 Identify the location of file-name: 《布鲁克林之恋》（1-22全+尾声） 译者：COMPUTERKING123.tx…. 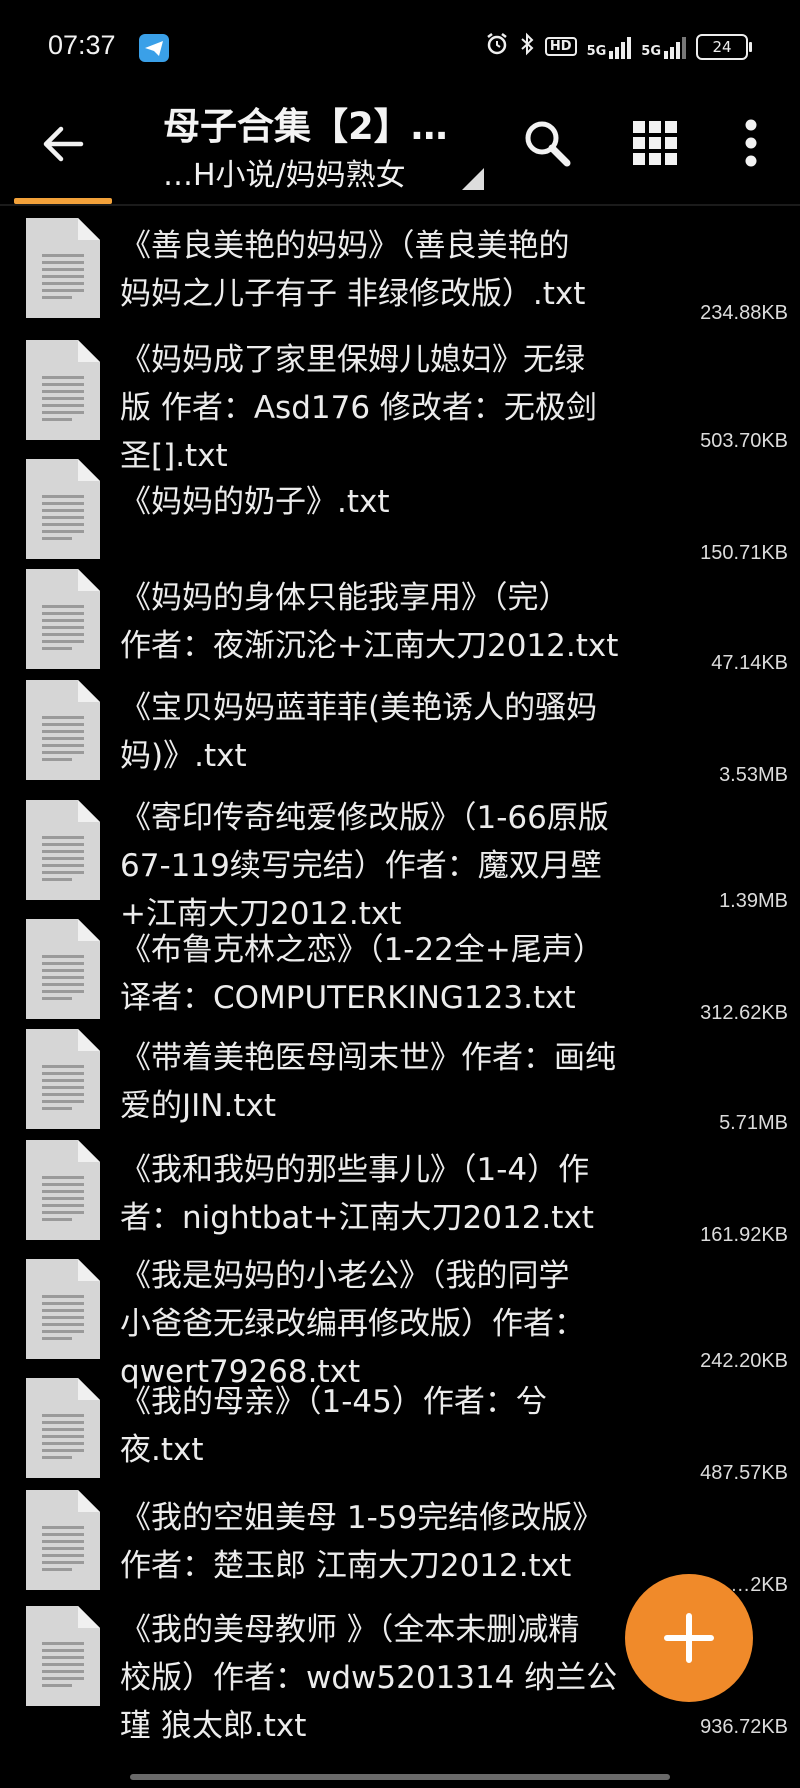
(362, 974).